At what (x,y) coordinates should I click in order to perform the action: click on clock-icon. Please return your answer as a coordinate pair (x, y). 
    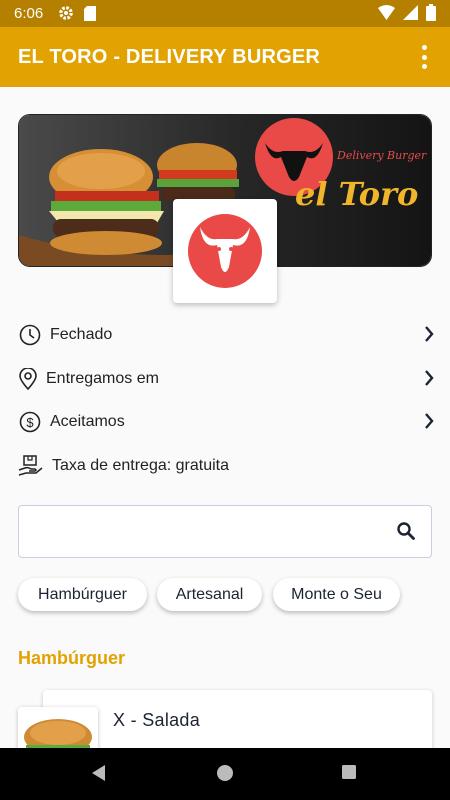
    Looking at the image, I should click on (30, 335).